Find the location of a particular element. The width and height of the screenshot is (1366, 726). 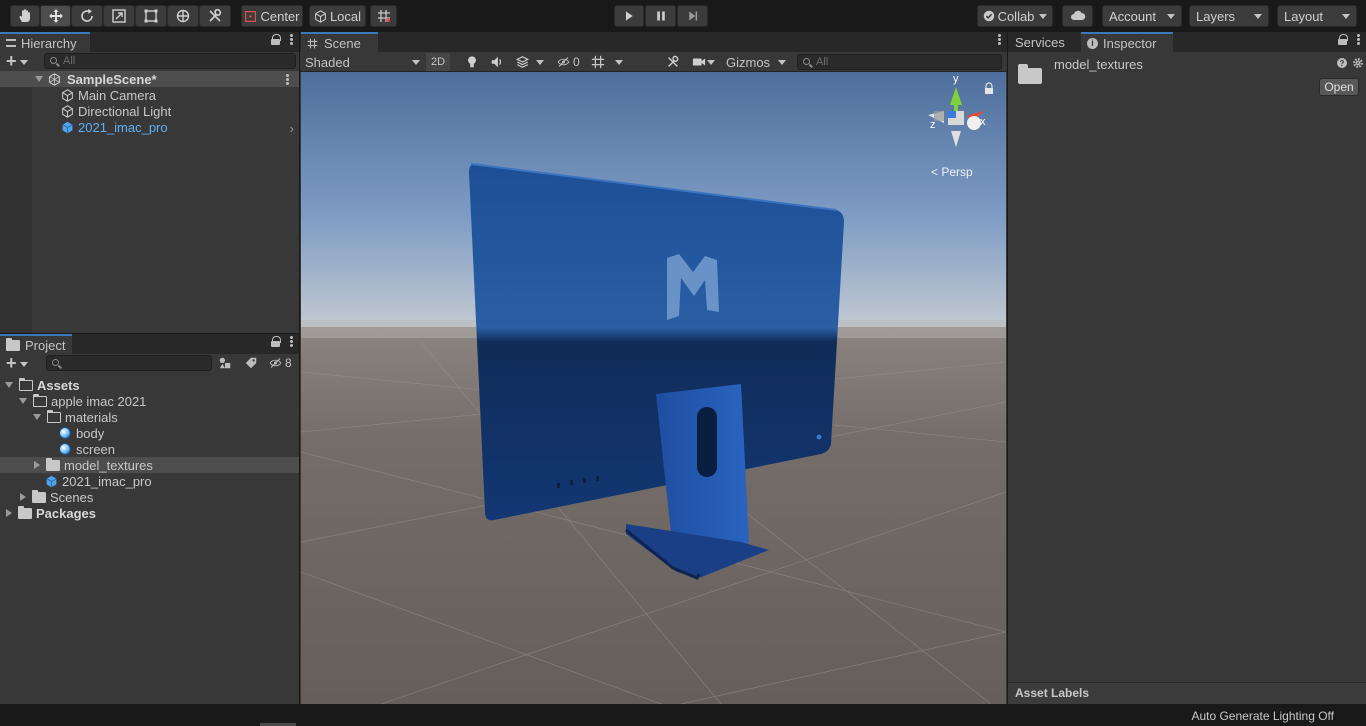

asset-labels-bar: Asset Labels is located at coordinates (1187, 693).